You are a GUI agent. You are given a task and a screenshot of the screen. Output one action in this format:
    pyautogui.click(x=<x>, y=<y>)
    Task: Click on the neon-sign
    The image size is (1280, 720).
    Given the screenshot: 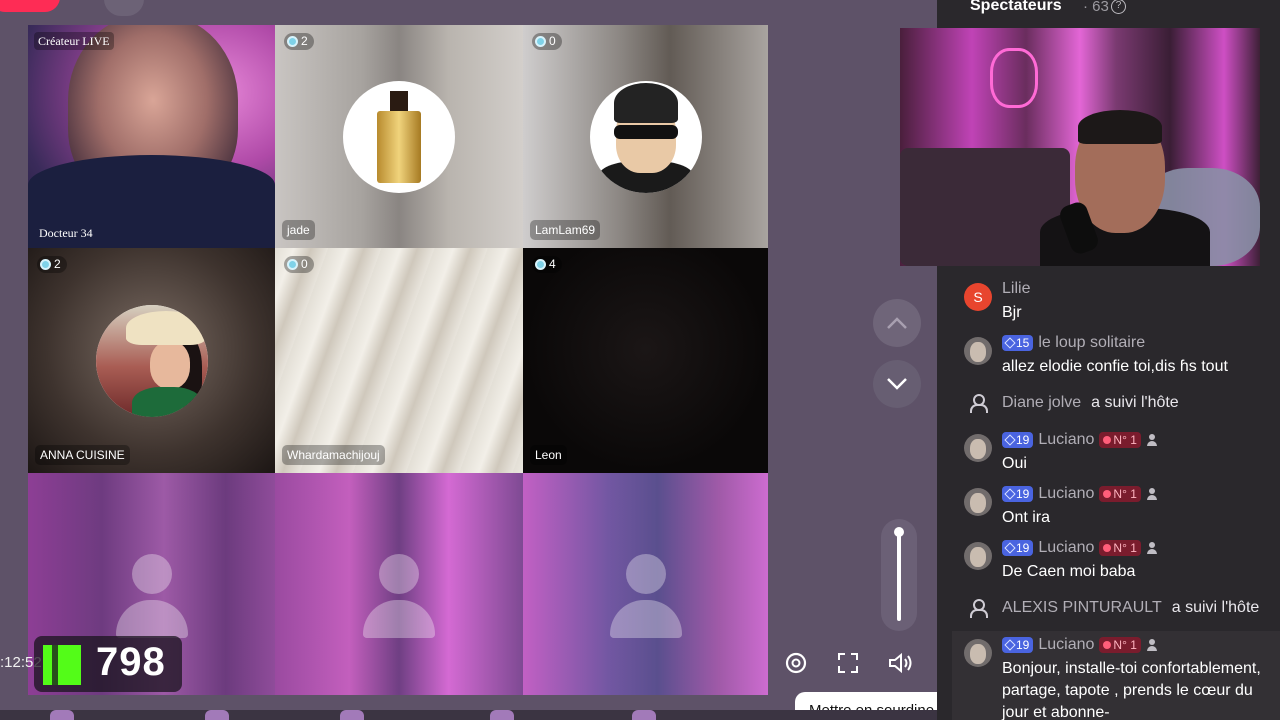 What is the action you would take?
    pyautogui.click(x=1014, y=78)
    